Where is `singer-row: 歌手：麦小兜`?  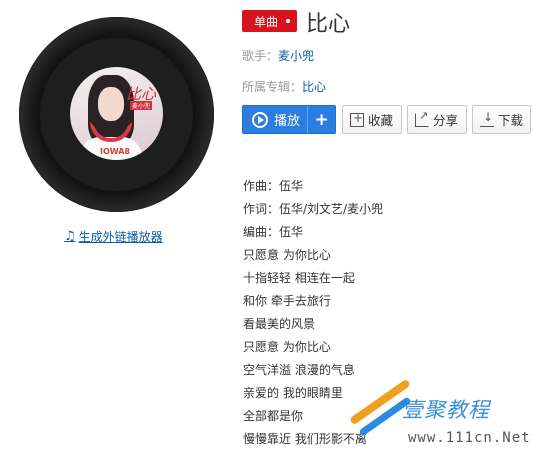
singer-row: 歌手：麦小兜 is located at coordinates (278, 55).